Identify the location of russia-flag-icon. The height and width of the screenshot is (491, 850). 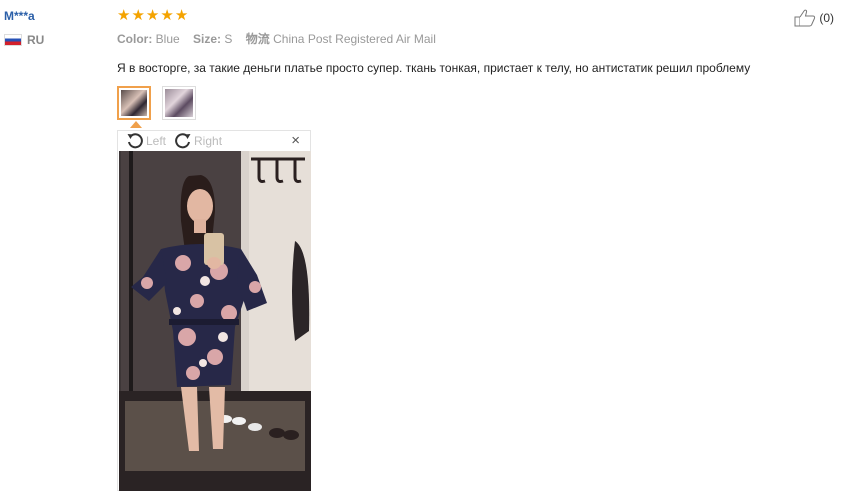
(13, 40).